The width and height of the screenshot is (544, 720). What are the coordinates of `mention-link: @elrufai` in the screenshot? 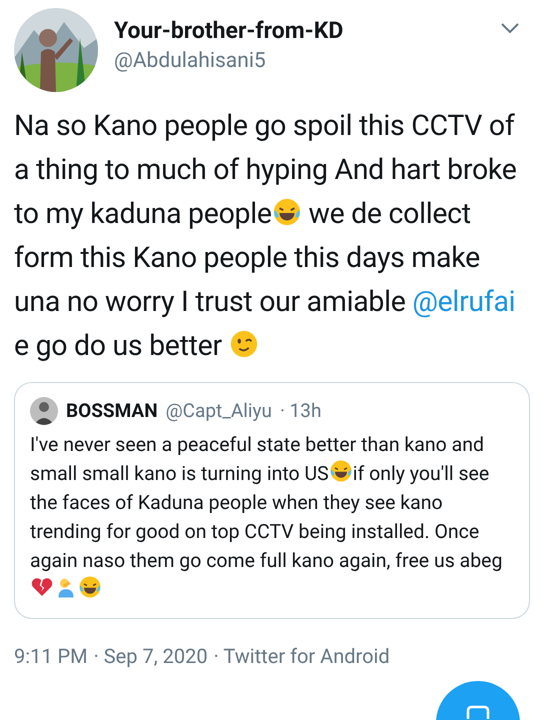 It's located at (464, 301).